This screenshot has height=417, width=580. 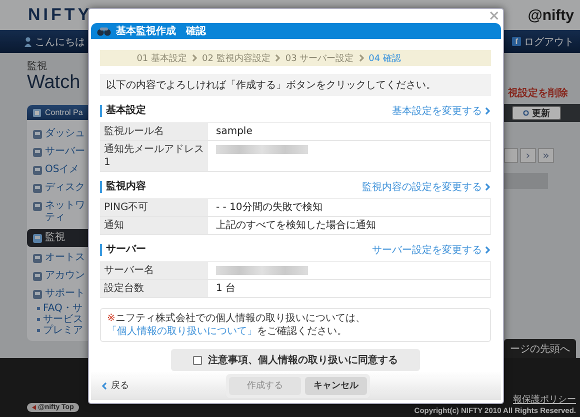 I want to click on field-label: 通知先メールアドレス1, so click(x=154, y=156).